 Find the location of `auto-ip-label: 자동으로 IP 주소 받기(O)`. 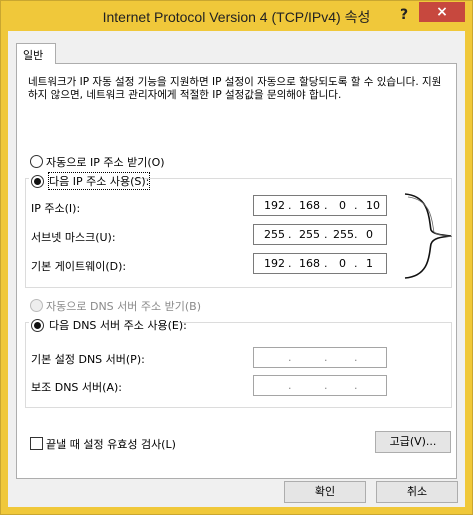

auto-ip-label: 자동으로 IP 주소 받기(O) is located at coordinates (105, 162).